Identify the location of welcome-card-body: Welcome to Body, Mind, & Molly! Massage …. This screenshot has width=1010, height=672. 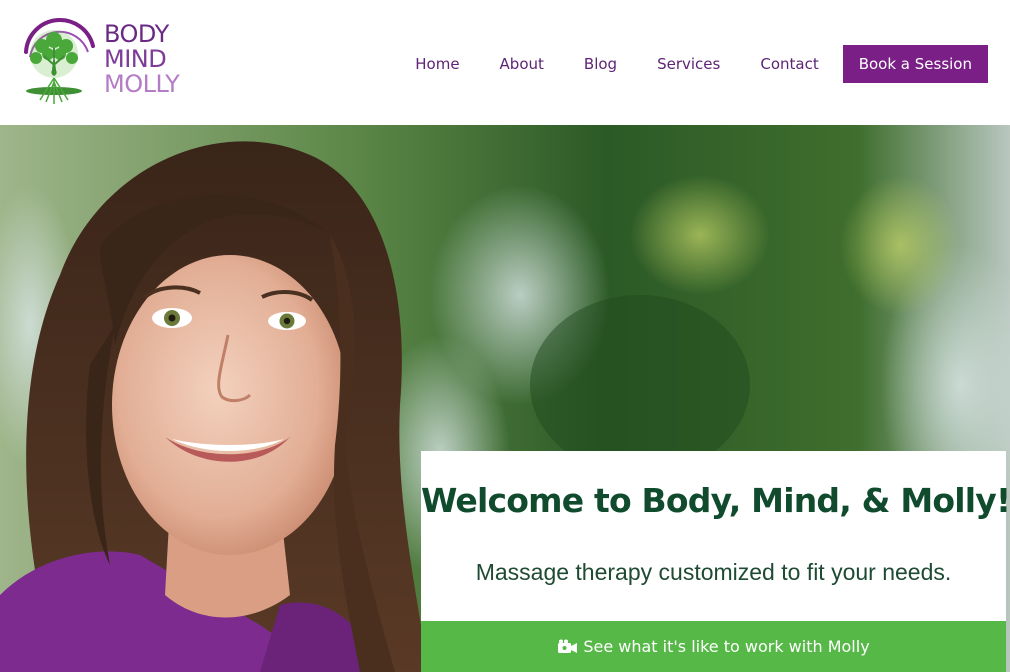
(715, 536).